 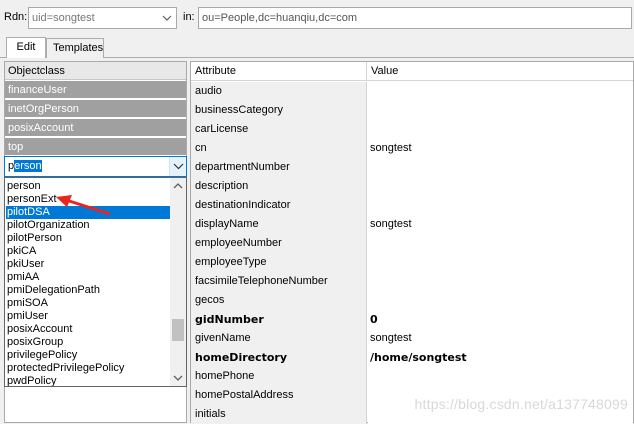 I want to click on dropdown-option: pmiUser, so click(x=88, y=316).